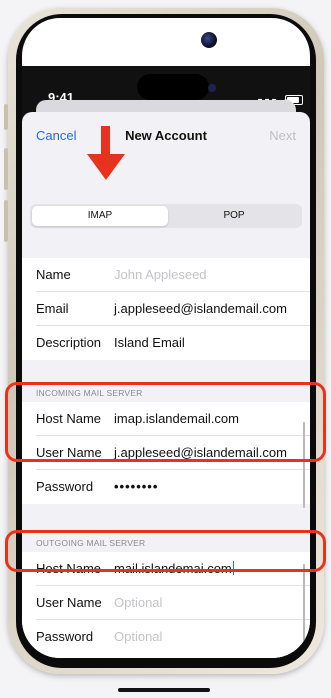  What do you see at coordinates (234, 216) in the screenshot?
I see `segment-pop: POP` at bounding box center [234, 216].